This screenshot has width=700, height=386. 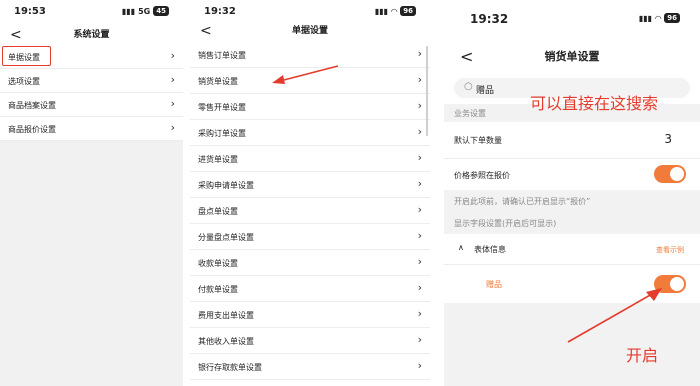 What do you see at coordinates (226, 315) in the screenshot?
I see `document-item-label: 费用支出单设置` at bounding box center [226, 315].